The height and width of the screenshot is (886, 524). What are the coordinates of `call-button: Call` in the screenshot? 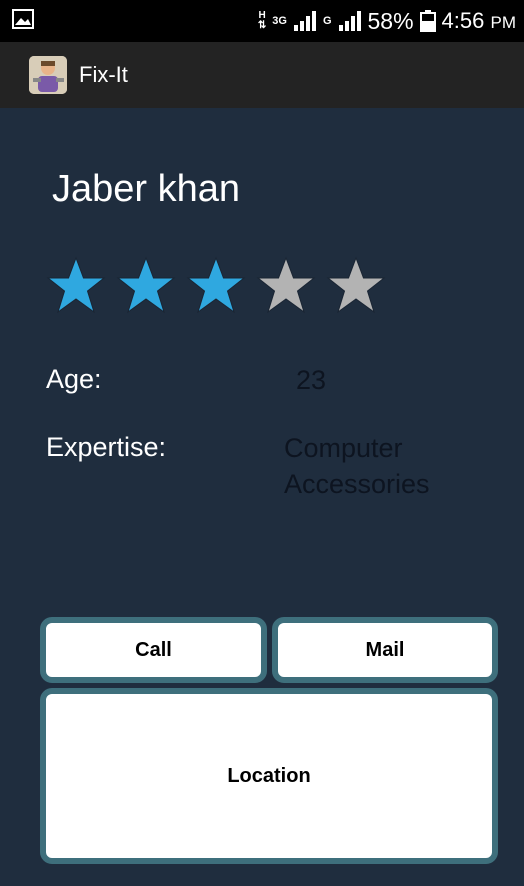 It's located at (153, 650).